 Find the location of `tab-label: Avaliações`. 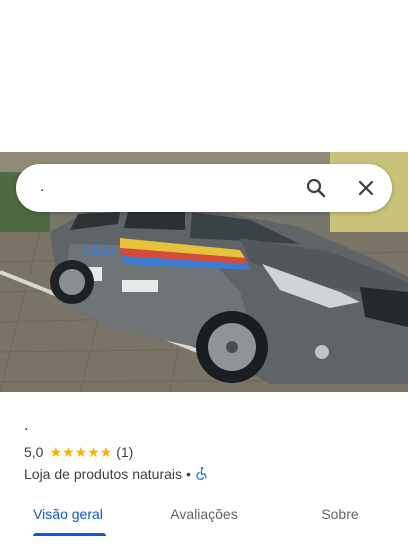

tab-label: Avaliações is located at coordinates (204, 514).